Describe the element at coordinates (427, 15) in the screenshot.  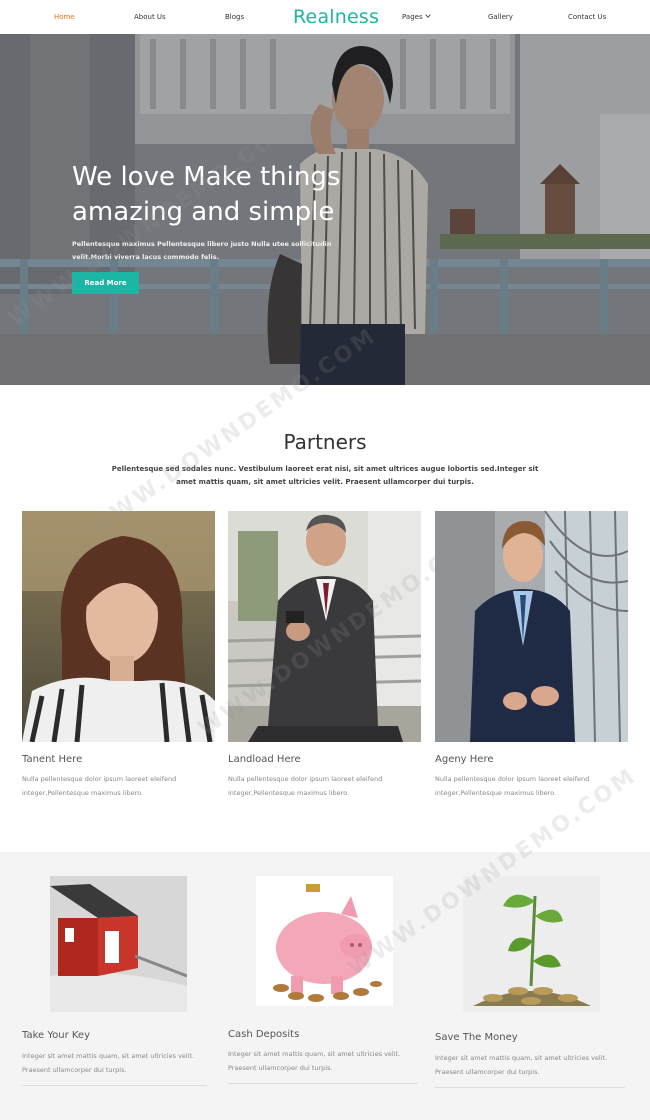
I see `chevron-down-icon` at that location.